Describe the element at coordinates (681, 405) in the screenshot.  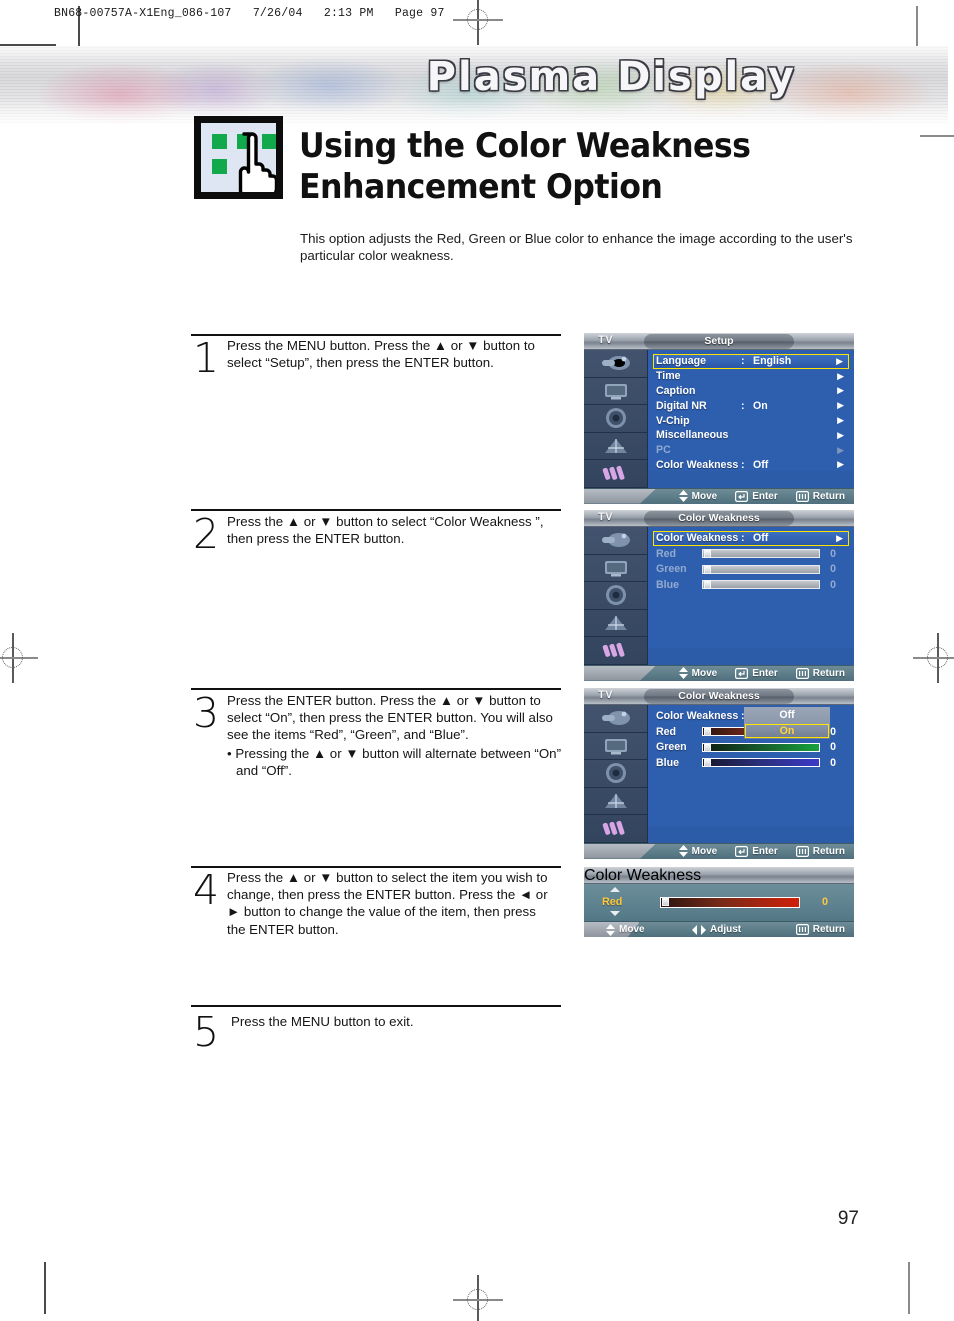
I see `menu-label: Digital NR` at that location.